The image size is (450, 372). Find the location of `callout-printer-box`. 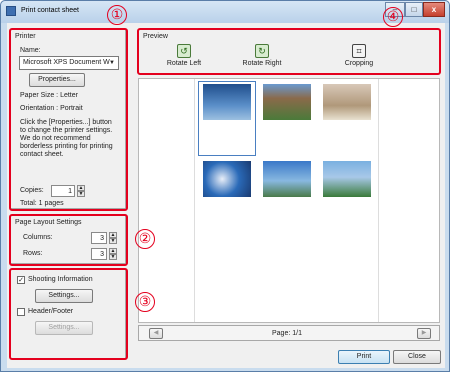

callout-printer-box is located at coordinates (68, 119).